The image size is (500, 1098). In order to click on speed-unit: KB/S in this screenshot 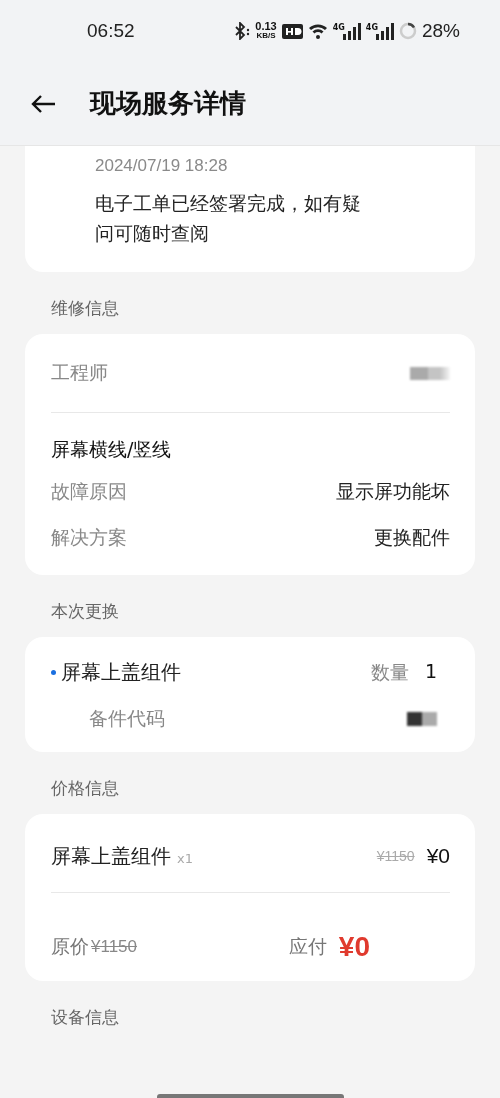, I will do `click(266, 35)`.